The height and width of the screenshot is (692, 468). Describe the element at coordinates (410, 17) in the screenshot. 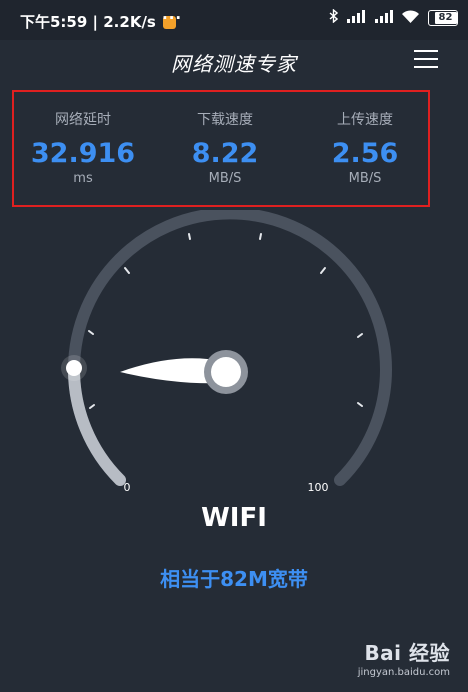

I see `wifi-icon` at that location.